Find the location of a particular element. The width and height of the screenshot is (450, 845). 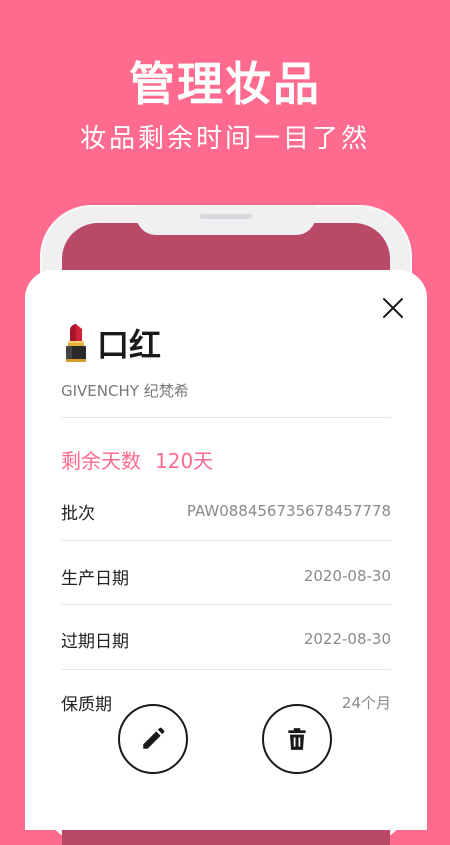

pencil-icon is located at coordinates (154, 738).